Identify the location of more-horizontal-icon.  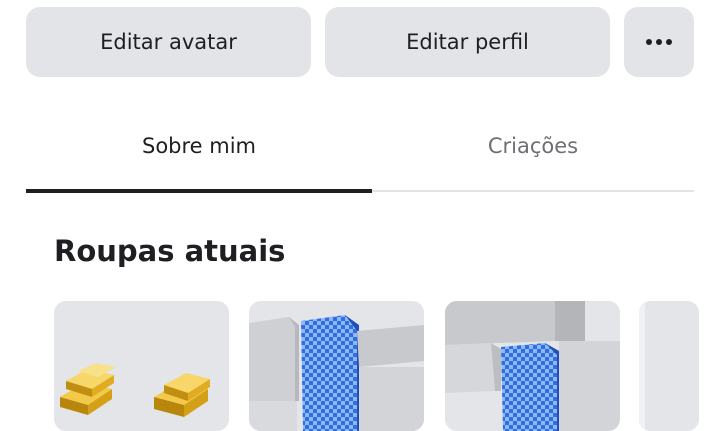
(659, 42).